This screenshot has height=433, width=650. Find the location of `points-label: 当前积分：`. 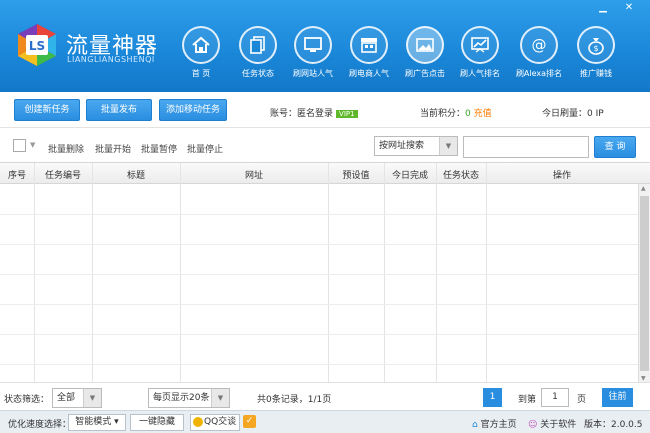

points-label: 当前积分： is located at coordinates (443, 114).